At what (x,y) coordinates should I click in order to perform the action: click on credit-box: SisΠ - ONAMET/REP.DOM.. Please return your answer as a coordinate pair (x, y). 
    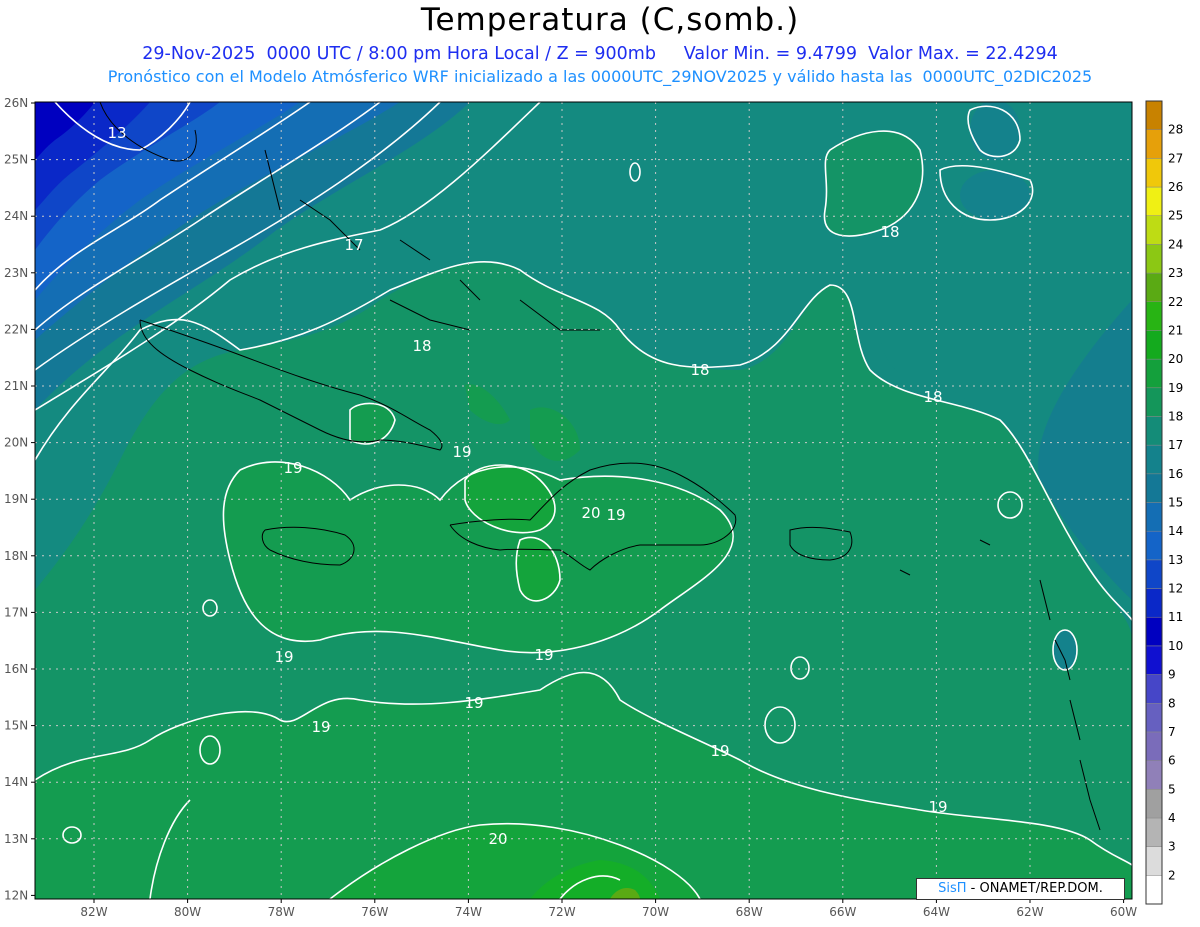
    Looking at the image, I should click on (1020, 889).